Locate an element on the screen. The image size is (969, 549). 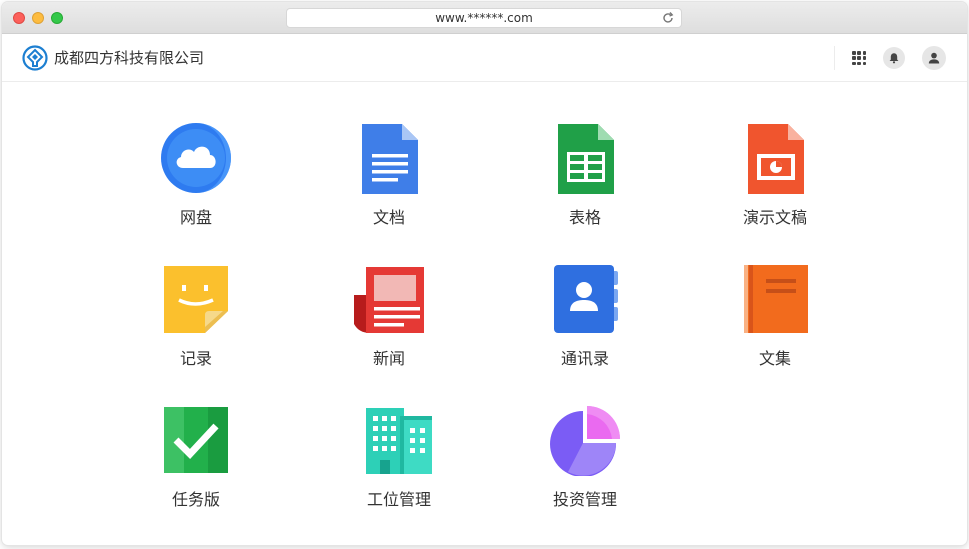
company-name: 成都四方科技有限公司 is located at coordinates (129, 58).